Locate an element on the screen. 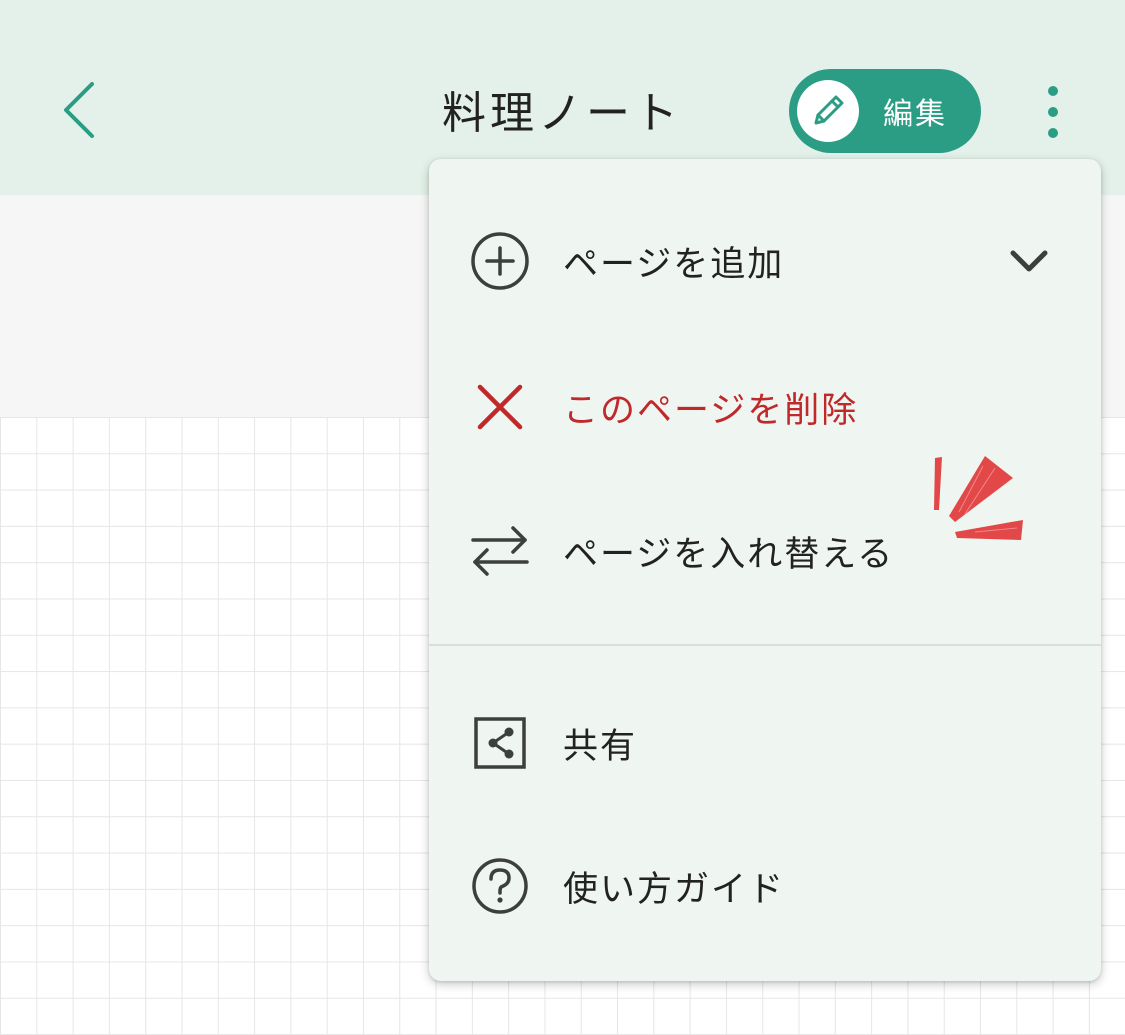  menu-item-label: ページを追加 is located at coordinates (674, 264).